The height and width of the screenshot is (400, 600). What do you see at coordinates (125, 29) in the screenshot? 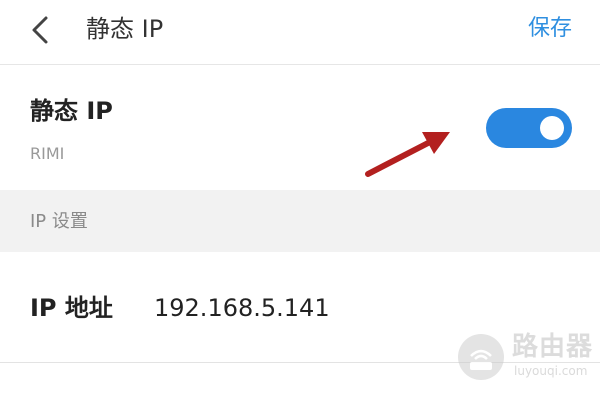
I see `page-title: 静态 IP` at bounding box center [125, 29].